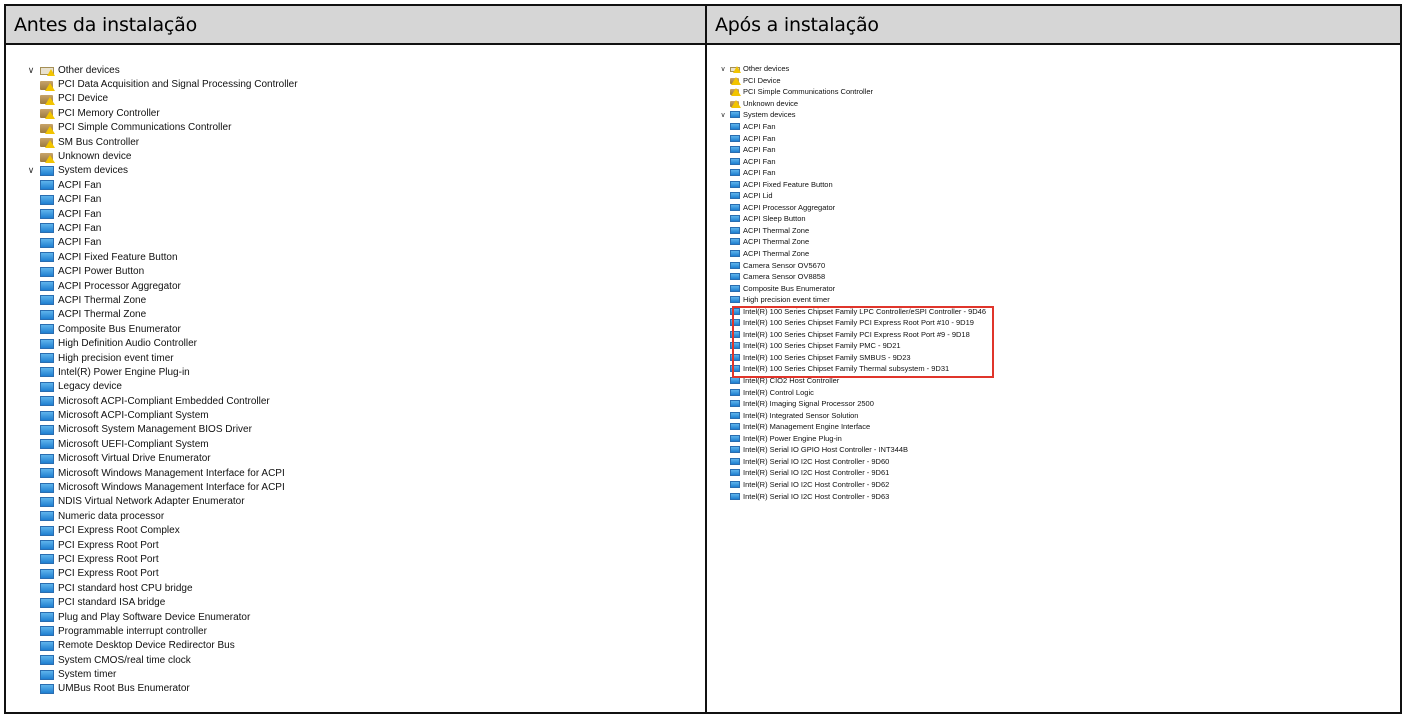  I want to click on device-label: ACPI Fan, so click(80, 228).